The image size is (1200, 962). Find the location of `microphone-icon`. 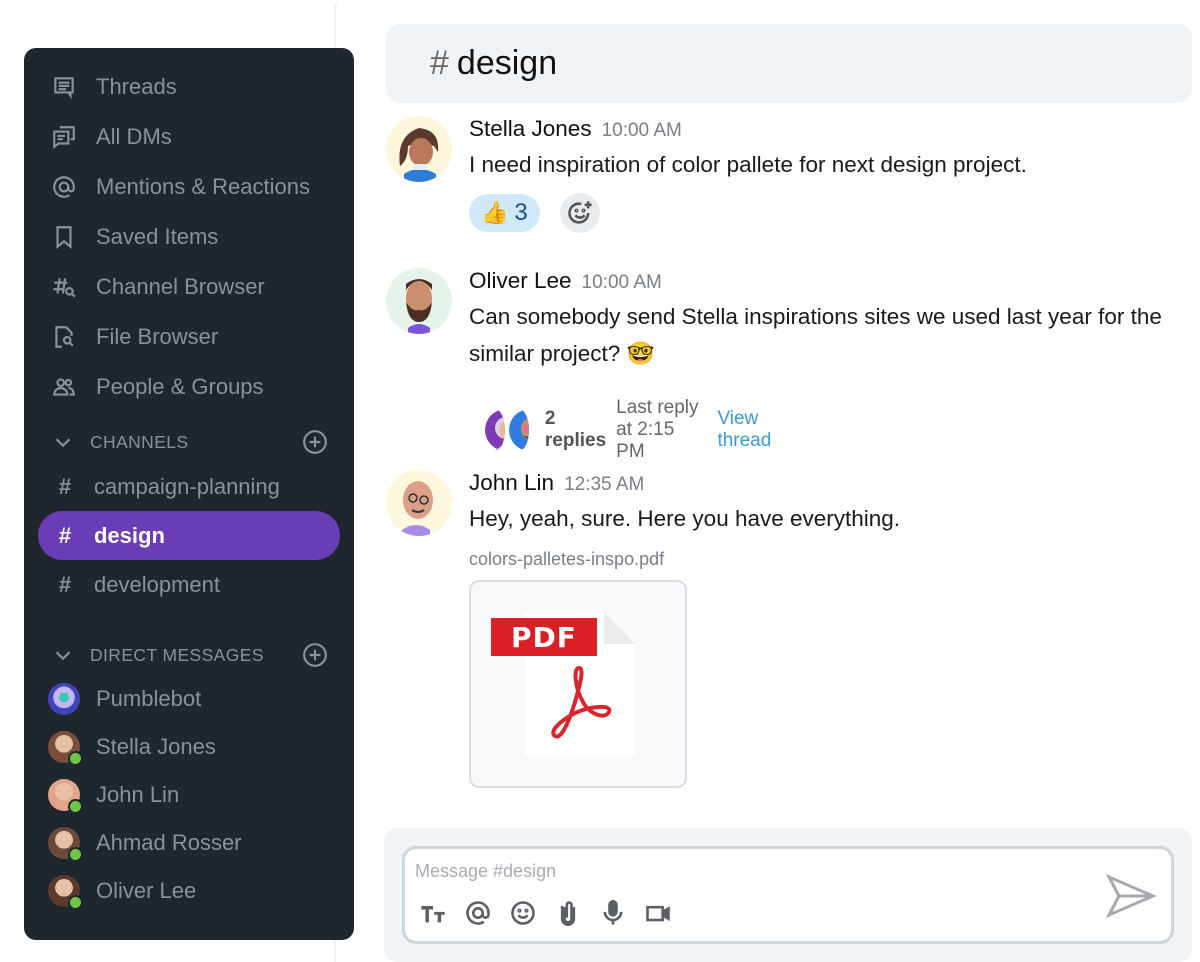

microphone-icon is located at coordinates (613, 913).